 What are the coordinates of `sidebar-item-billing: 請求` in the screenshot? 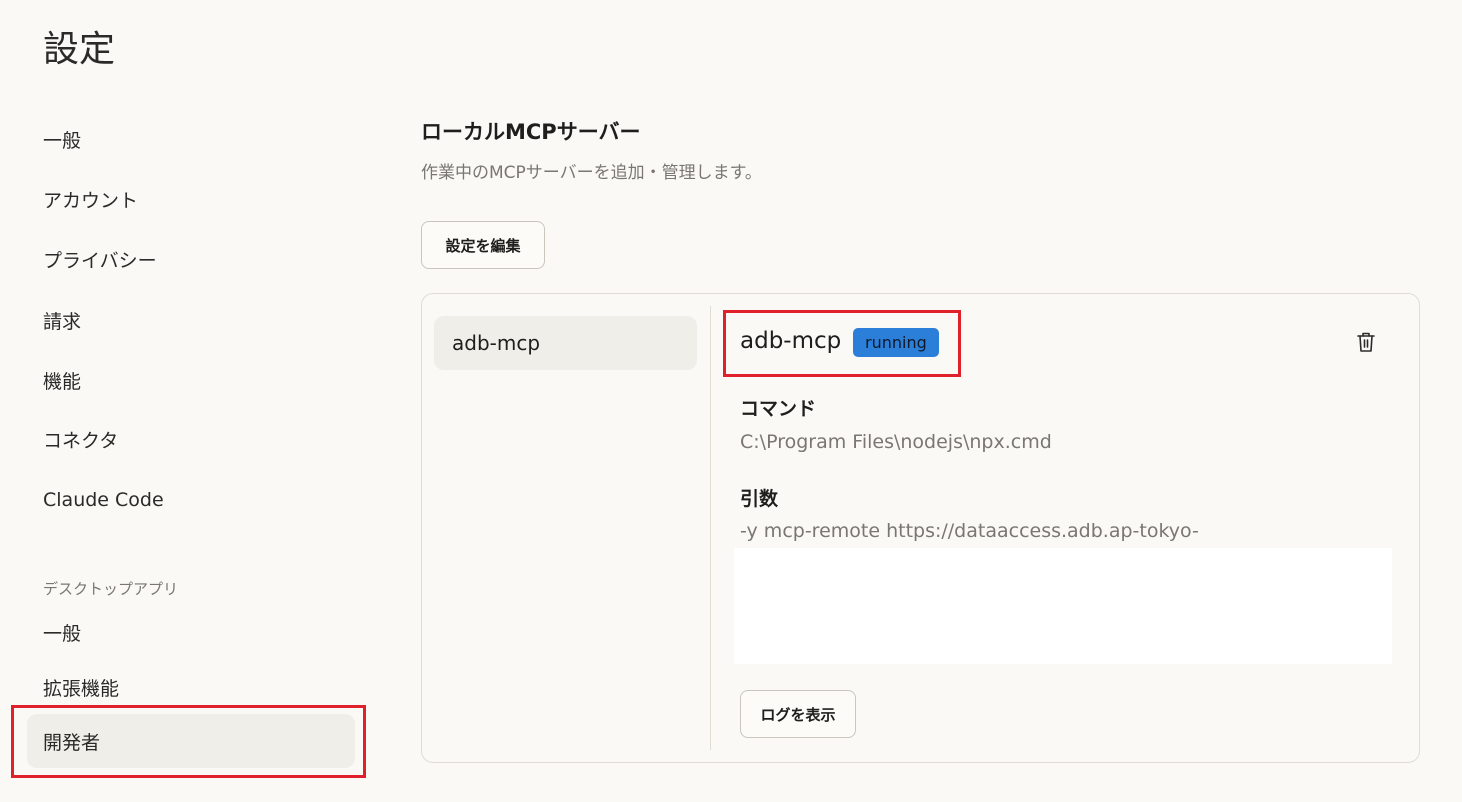 It's located at (191, 320).